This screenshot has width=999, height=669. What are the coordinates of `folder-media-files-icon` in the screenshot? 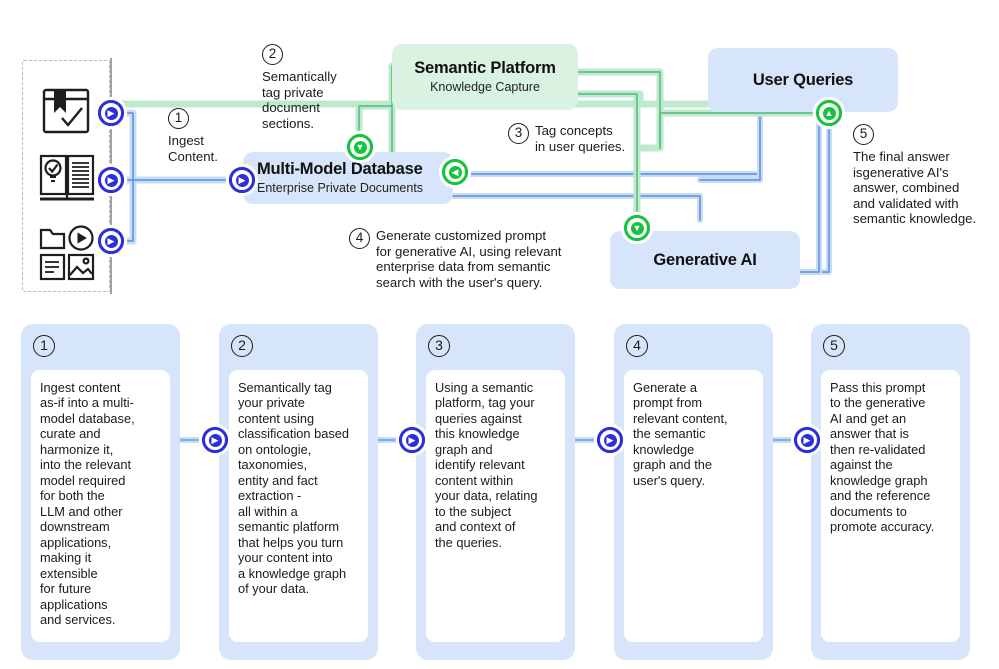 It's located at (67, 254).